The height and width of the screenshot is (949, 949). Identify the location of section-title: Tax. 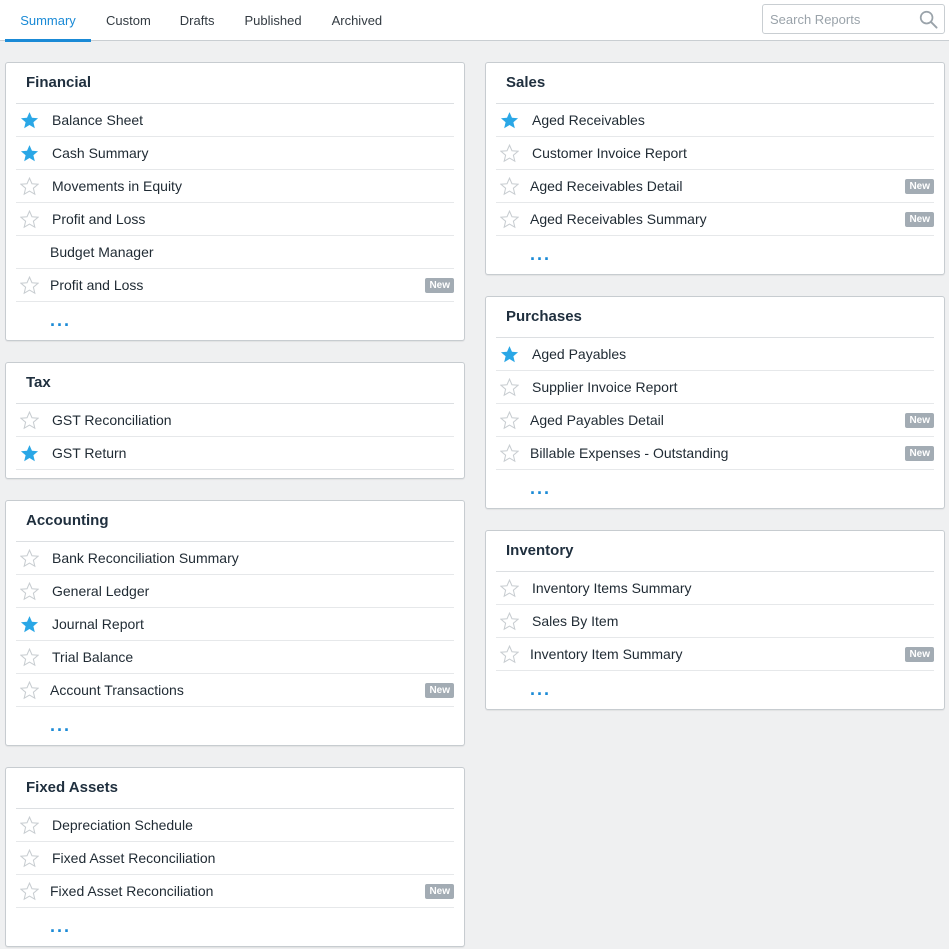
(38, 382).